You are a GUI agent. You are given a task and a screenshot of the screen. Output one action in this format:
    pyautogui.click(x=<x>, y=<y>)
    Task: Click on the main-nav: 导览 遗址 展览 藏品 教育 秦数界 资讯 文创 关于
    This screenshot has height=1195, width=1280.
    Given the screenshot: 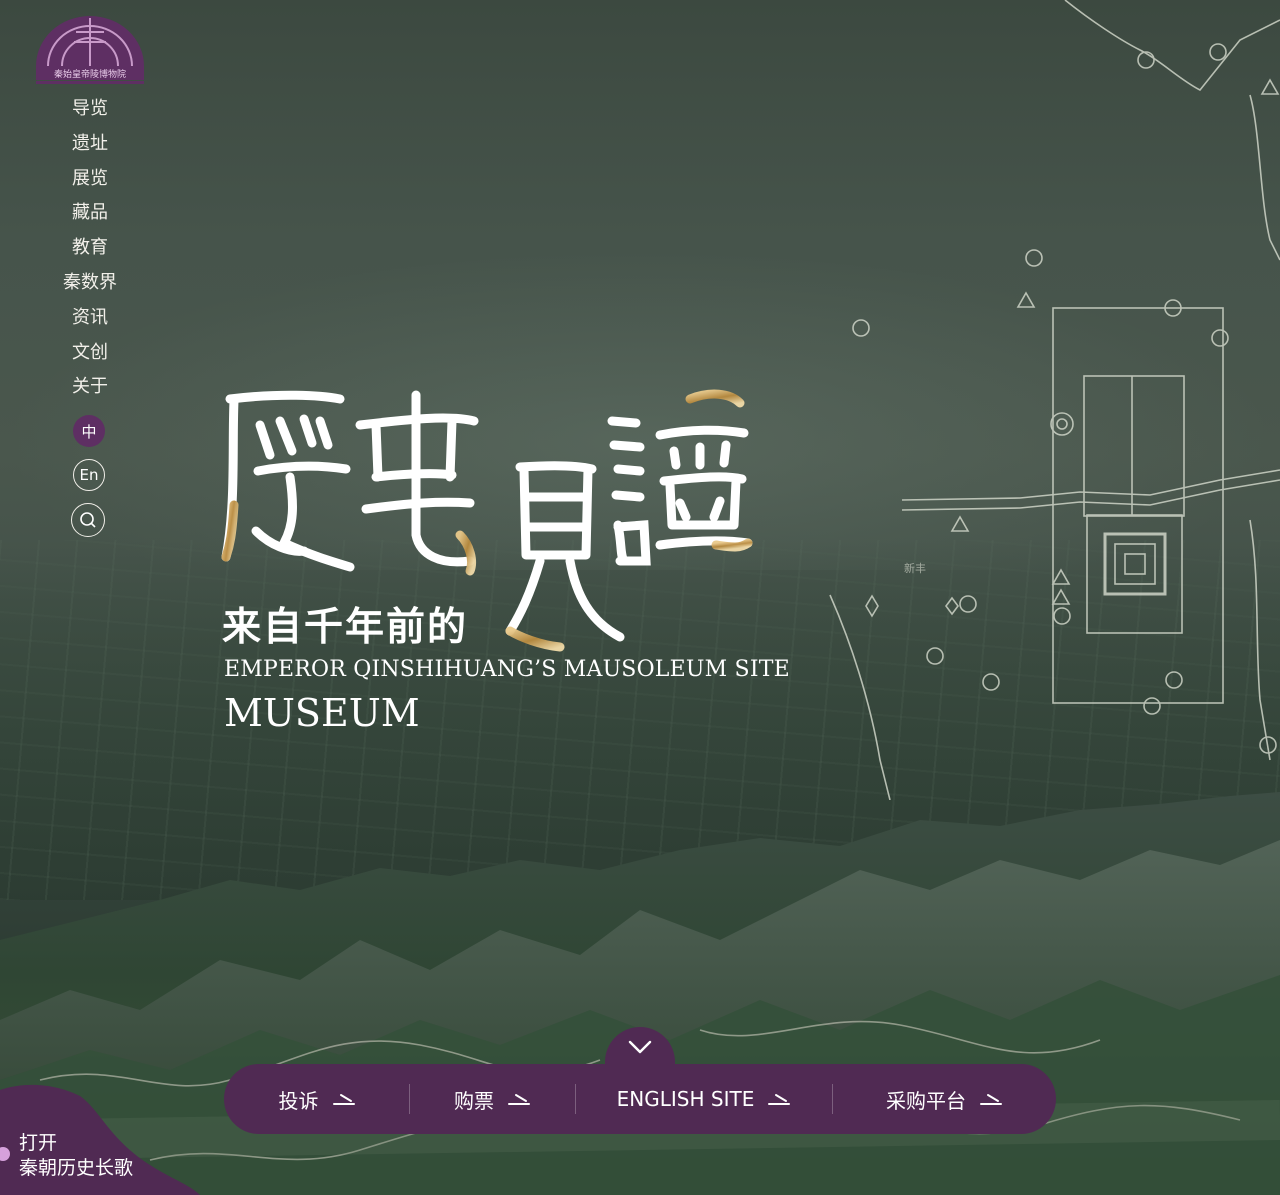 What is the action you would take?
    pyautogui.click(x=90, y=250)
    